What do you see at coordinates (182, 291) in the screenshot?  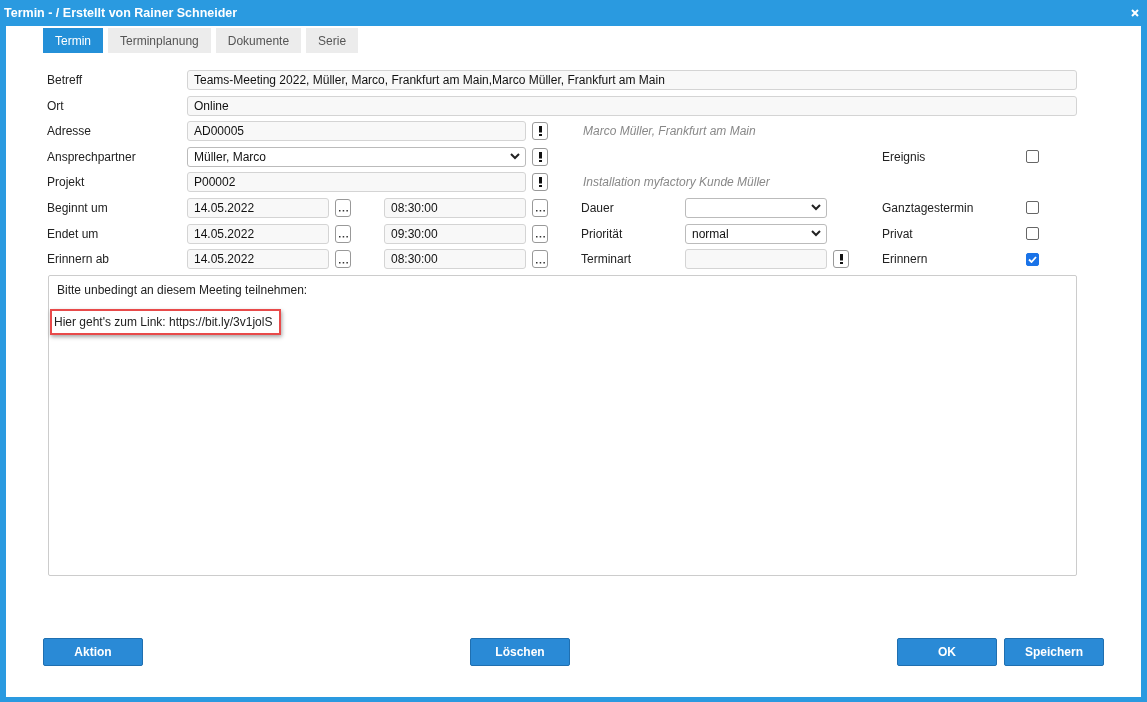 I see `note-text: Bitte unbedingt an diesem Meeting teilnehmen:` at bounding box center [182, 291].